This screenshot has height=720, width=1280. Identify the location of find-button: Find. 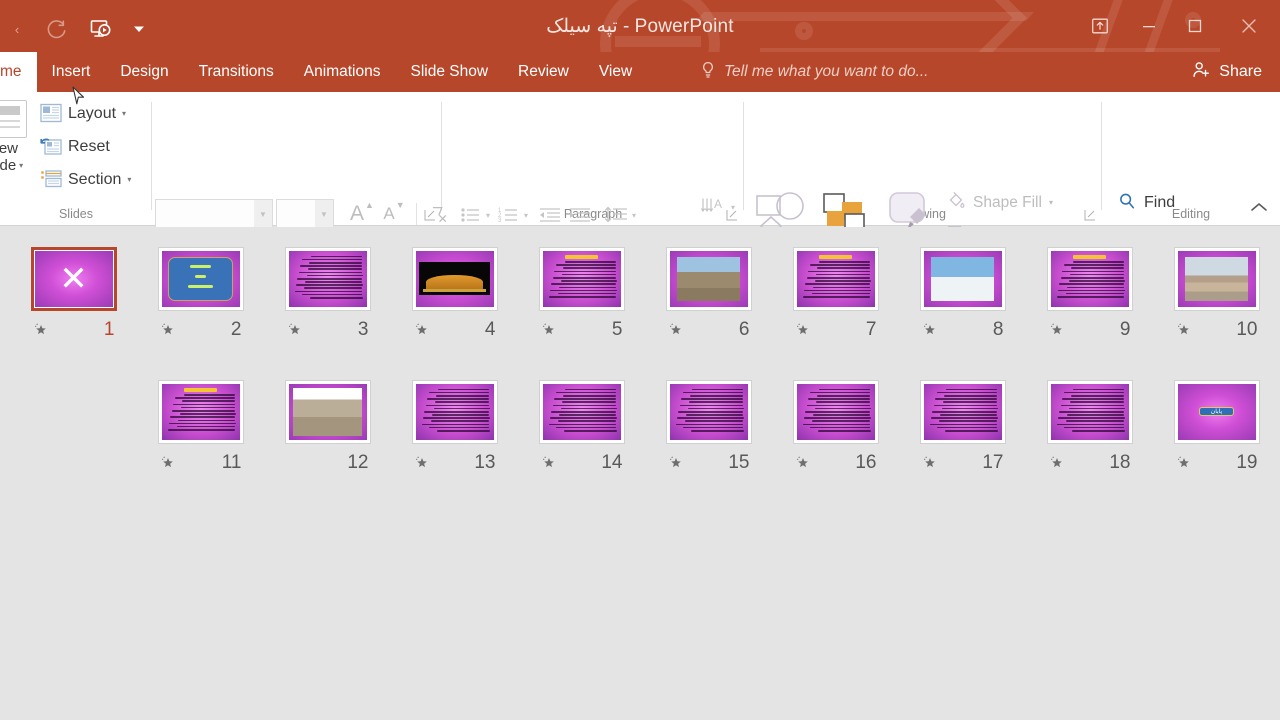
(1167, 203).